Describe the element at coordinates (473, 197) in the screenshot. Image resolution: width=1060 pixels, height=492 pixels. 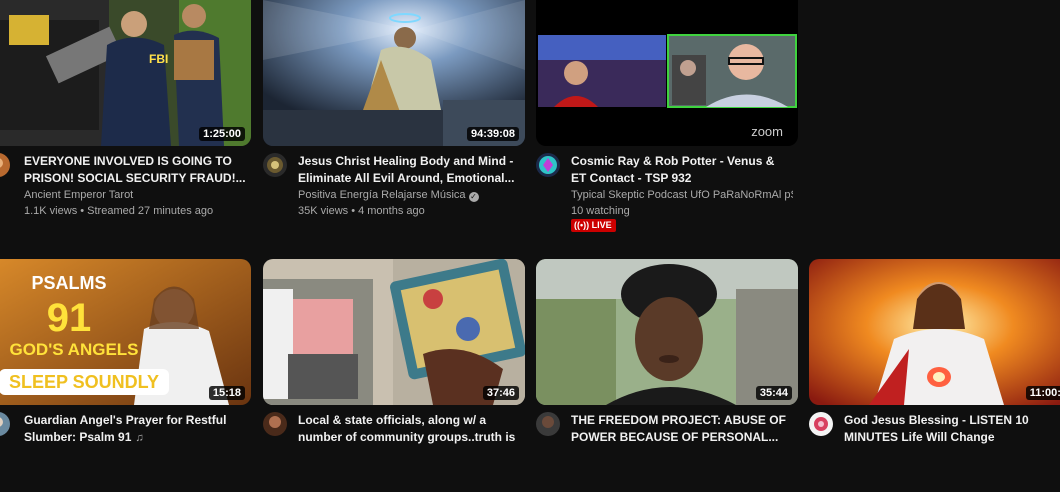
I see `verified-check-icon: ✓` at that location.